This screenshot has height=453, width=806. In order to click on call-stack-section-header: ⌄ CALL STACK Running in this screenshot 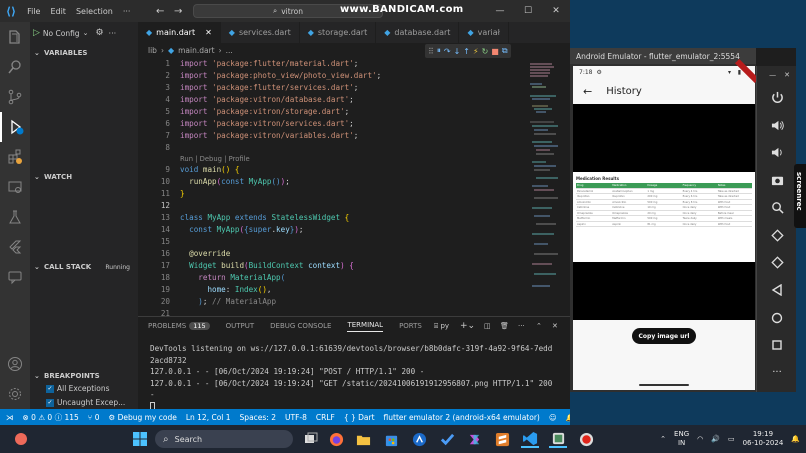, I will do `click(84, 267)`.